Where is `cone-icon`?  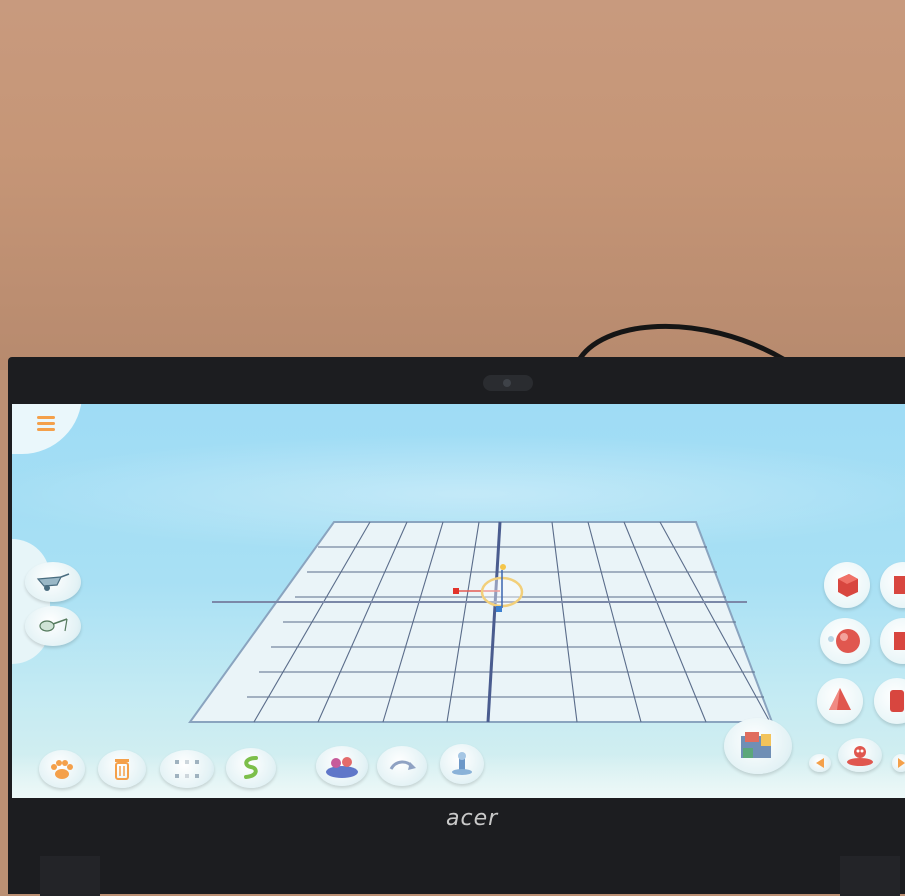
cone-icon is located at coordinates (840, 699).